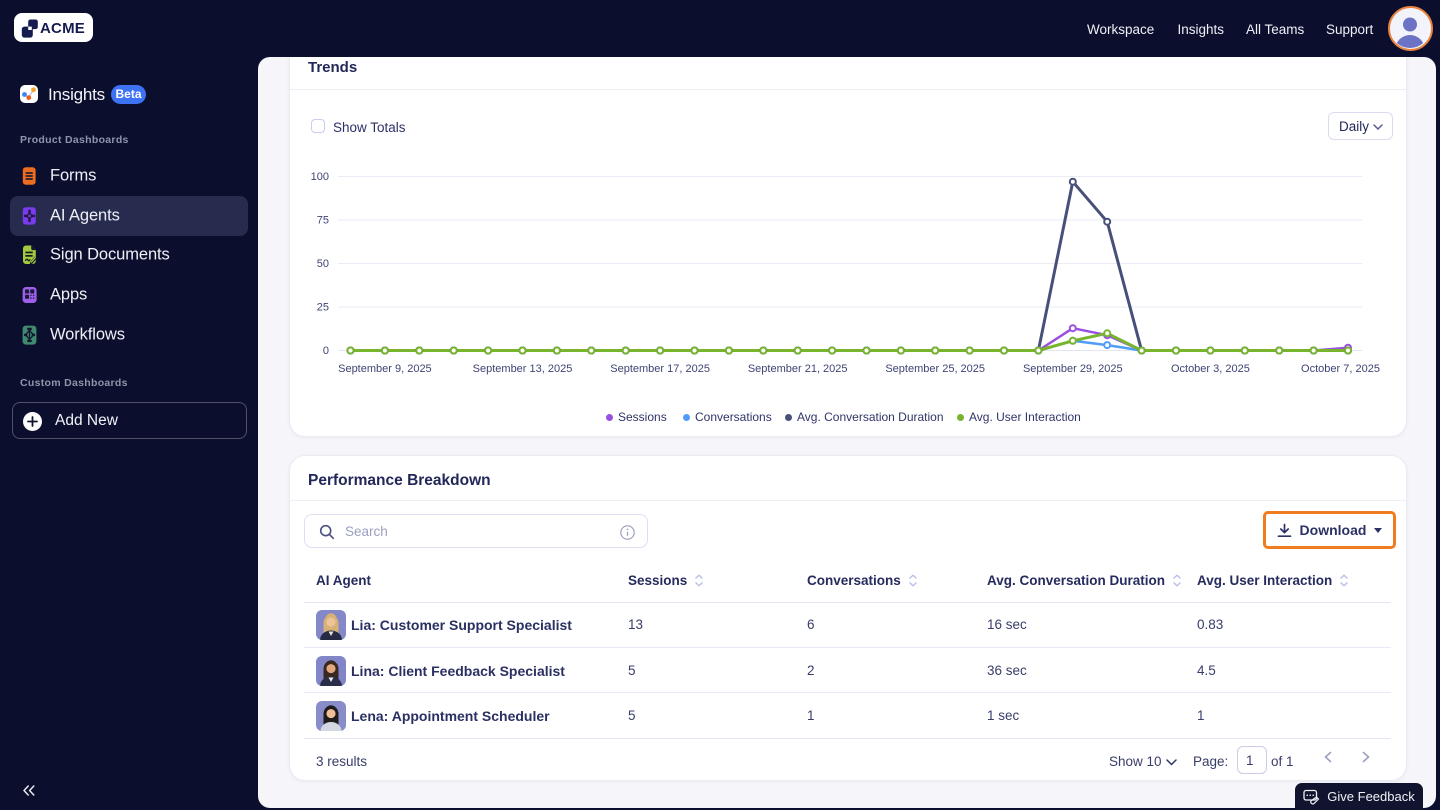 This screenshot has width=1440, height=810. What do you see at coordinates (660, 369) in the screenshot?
I see `svg-text: September 17, 2025` at bounding box center [660, 369].